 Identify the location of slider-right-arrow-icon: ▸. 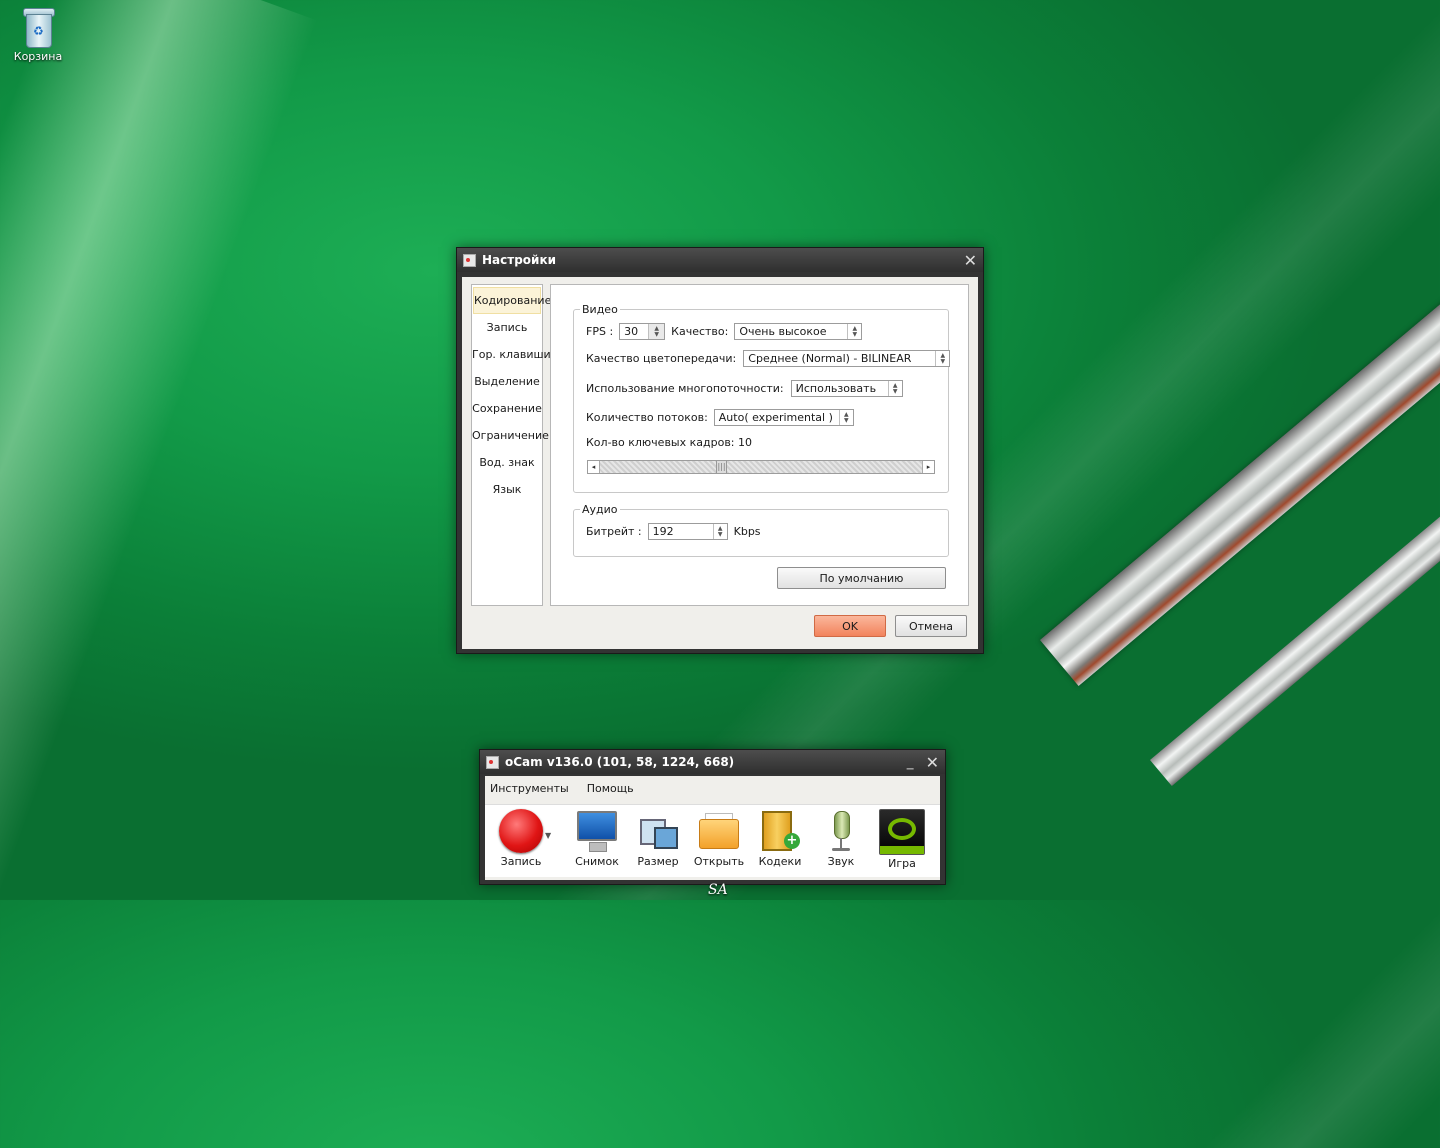
(928, 467).